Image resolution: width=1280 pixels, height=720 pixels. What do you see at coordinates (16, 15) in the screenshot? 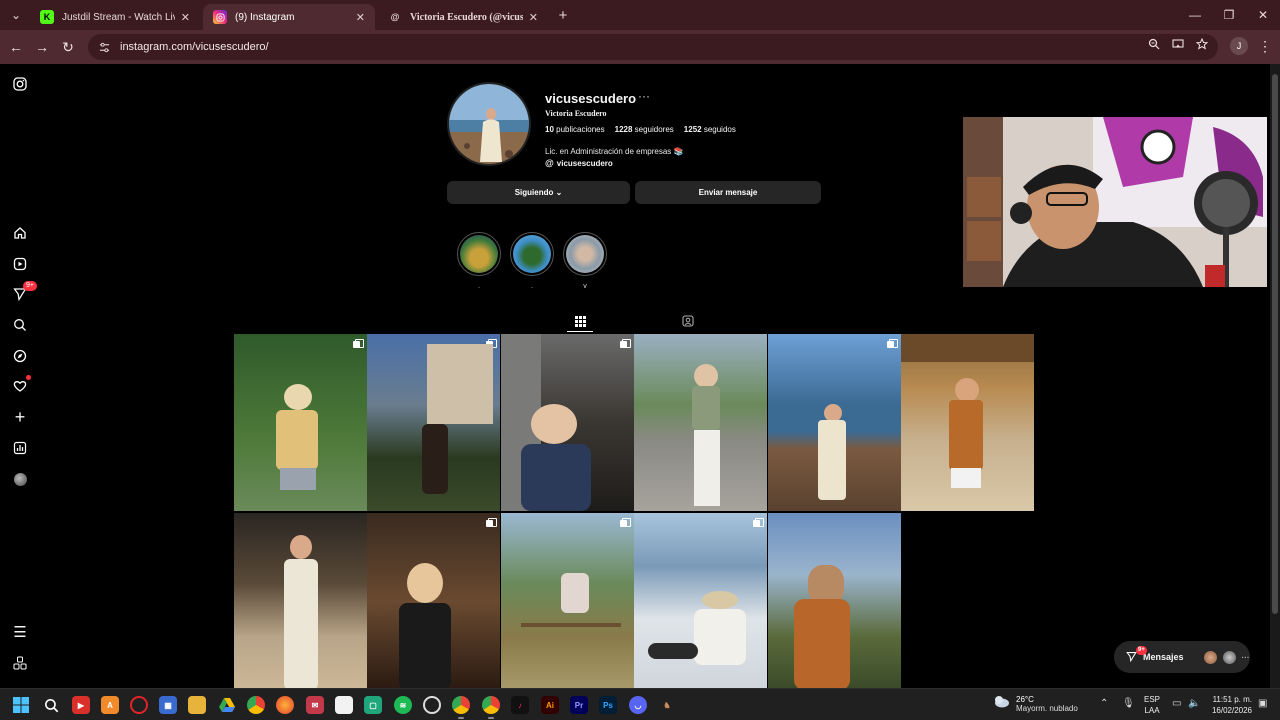
I see `tab-search-button: ⌄` at bounding box center [16, 15].